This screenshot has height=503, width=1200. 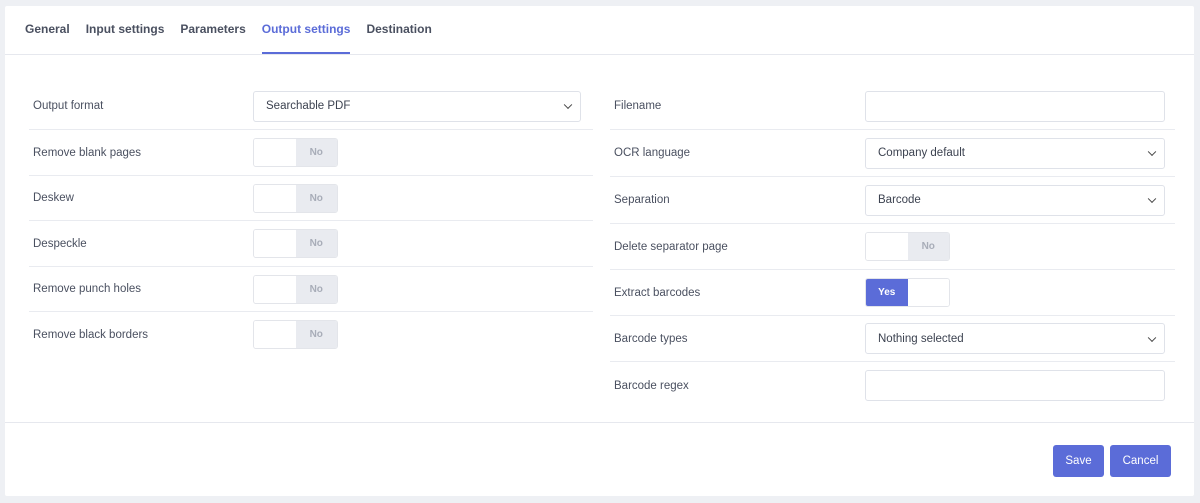 What do you see at coordinates (417, 106) in the screenshot?
I see `output-format-select: Searchable PDF` at bounding box center [417, 106].